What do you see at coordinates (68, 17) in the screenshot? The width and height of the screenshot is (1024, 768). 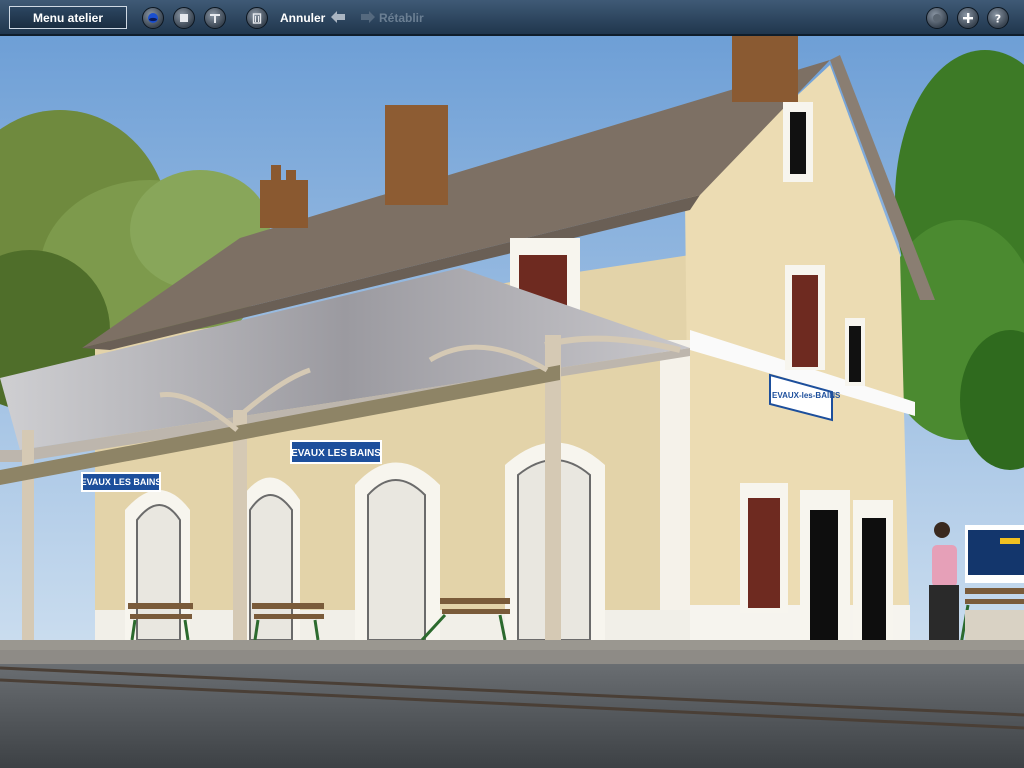 I see `workshop-menu-button: Menu atelier` at bounding box center [68, 17].